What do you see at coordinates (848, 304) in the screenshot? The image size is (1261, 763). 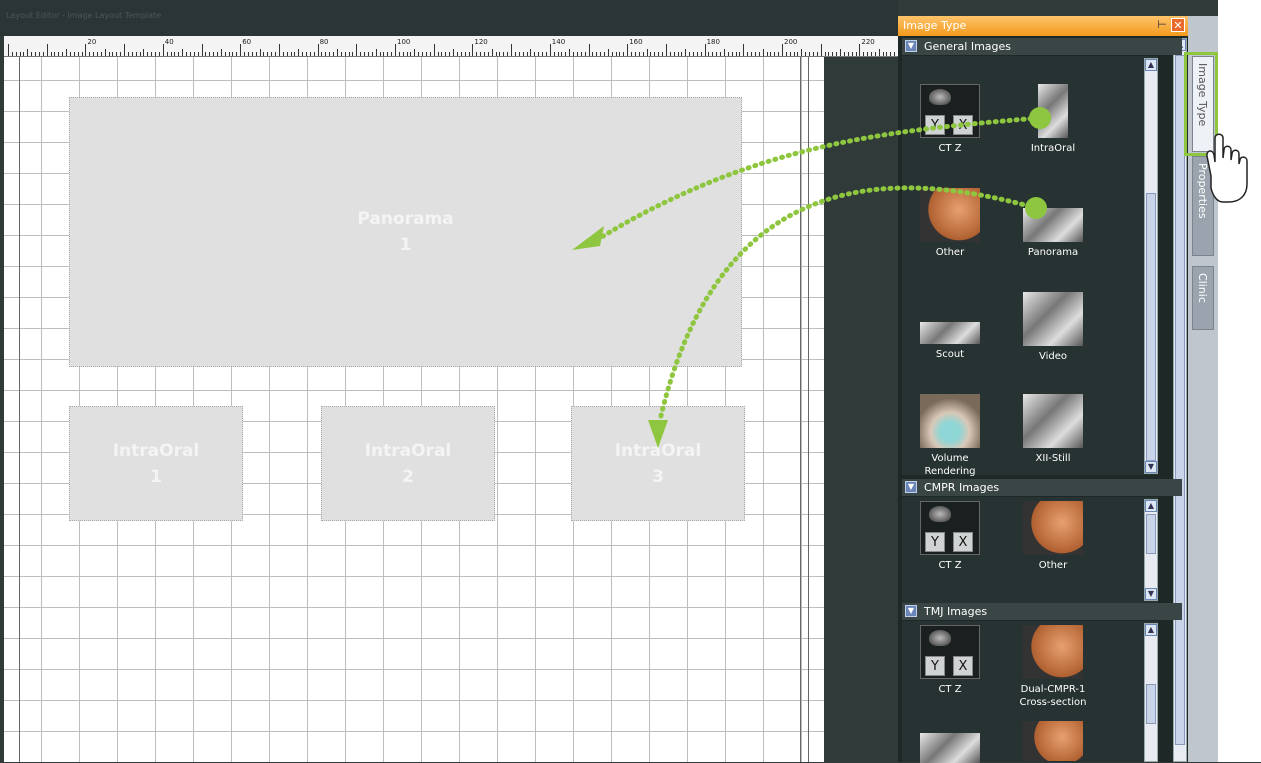 I see `drag-path-panorama` at bounding box center [848, 304].